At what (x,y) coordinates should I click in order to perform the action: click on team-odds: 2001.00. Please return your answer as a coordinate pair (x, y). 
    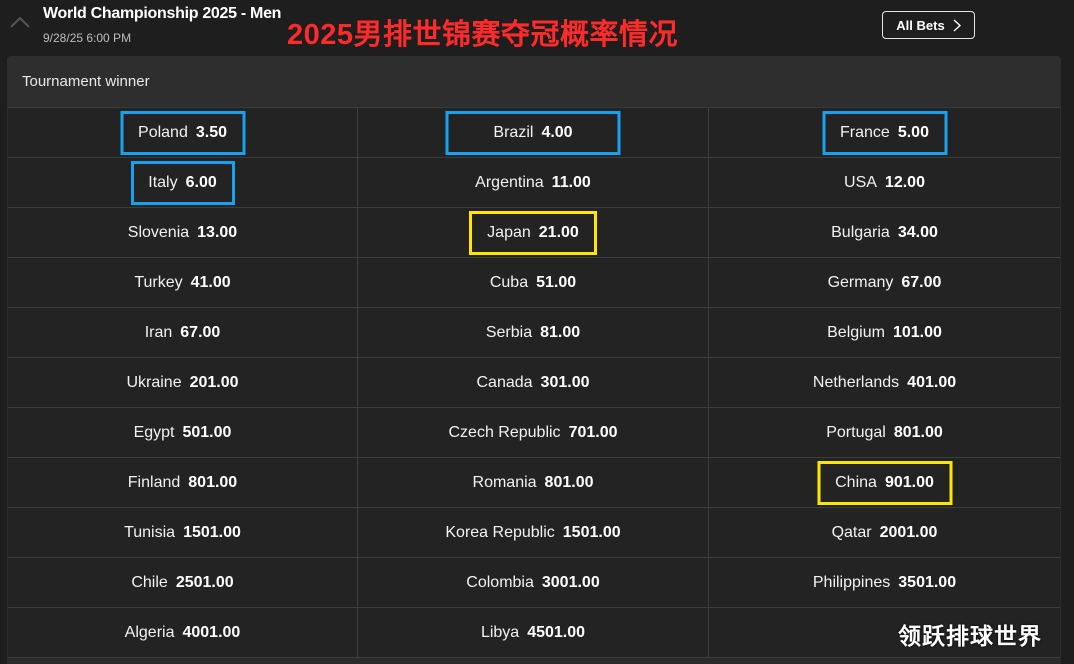
    Looking at the image, I should click on (908, 532).